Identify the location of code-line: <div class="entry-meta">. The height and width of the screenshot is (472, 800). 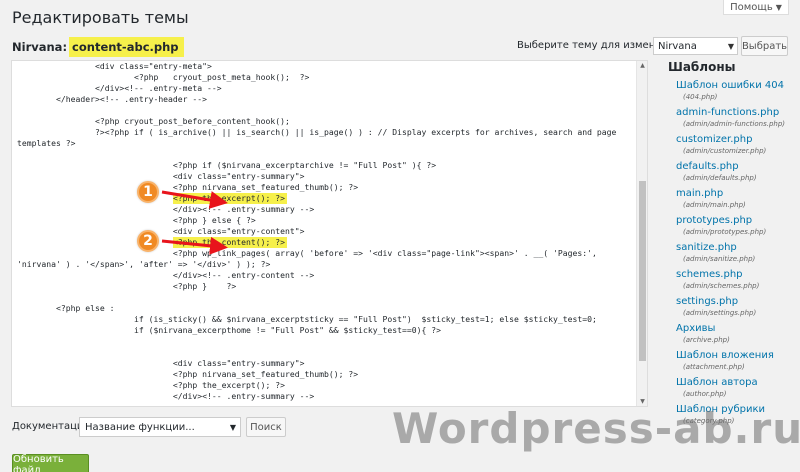
(114, 66).